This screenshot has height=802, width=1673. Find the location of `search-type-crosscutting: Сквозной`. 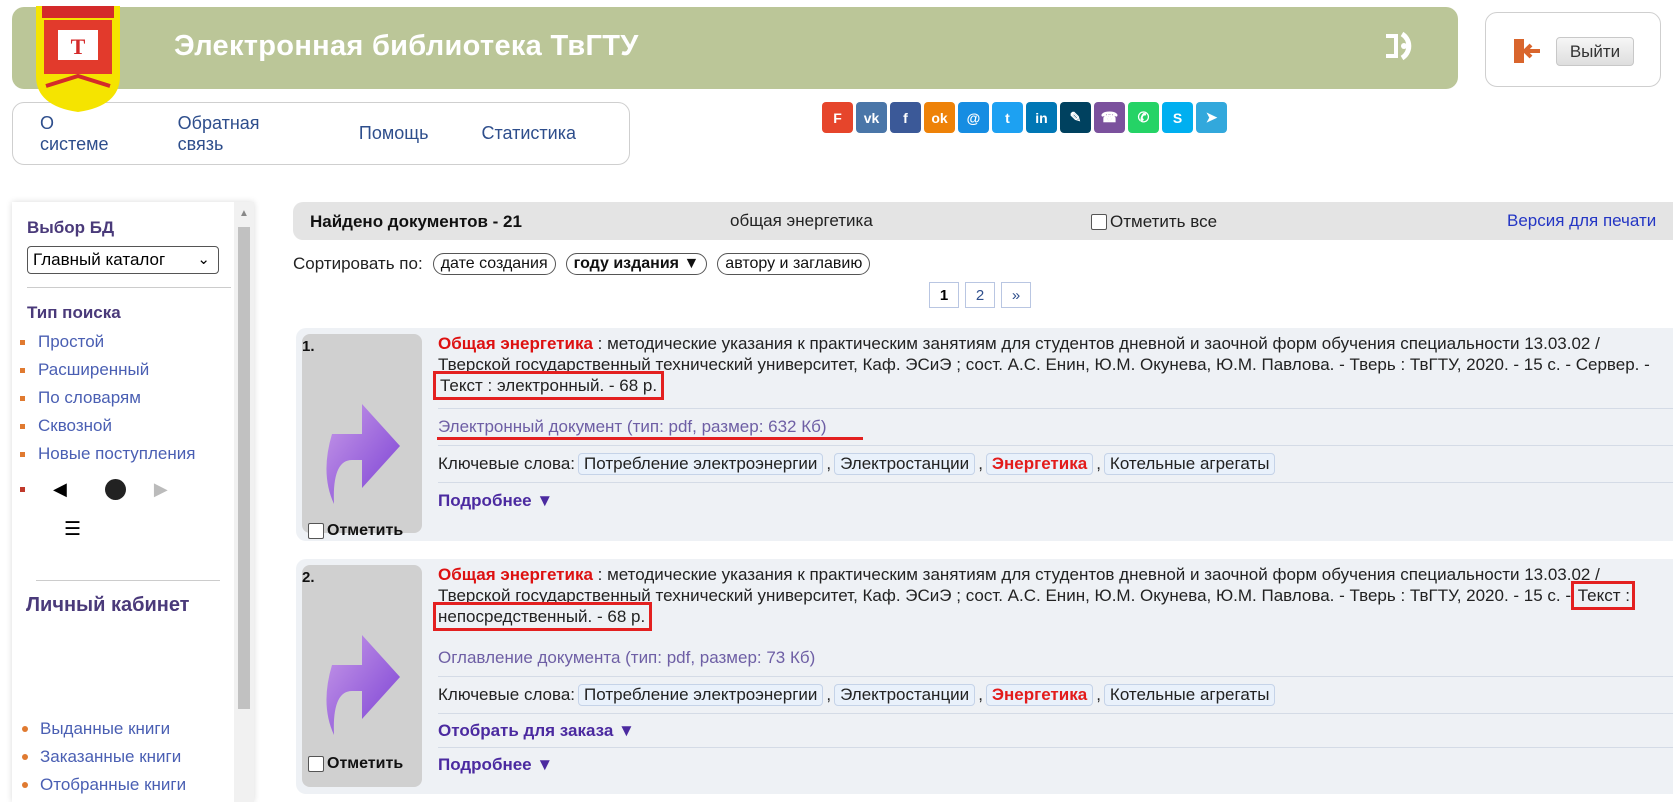

search-type-crosscutting: Сквозной is located at coordinates (107, 426).